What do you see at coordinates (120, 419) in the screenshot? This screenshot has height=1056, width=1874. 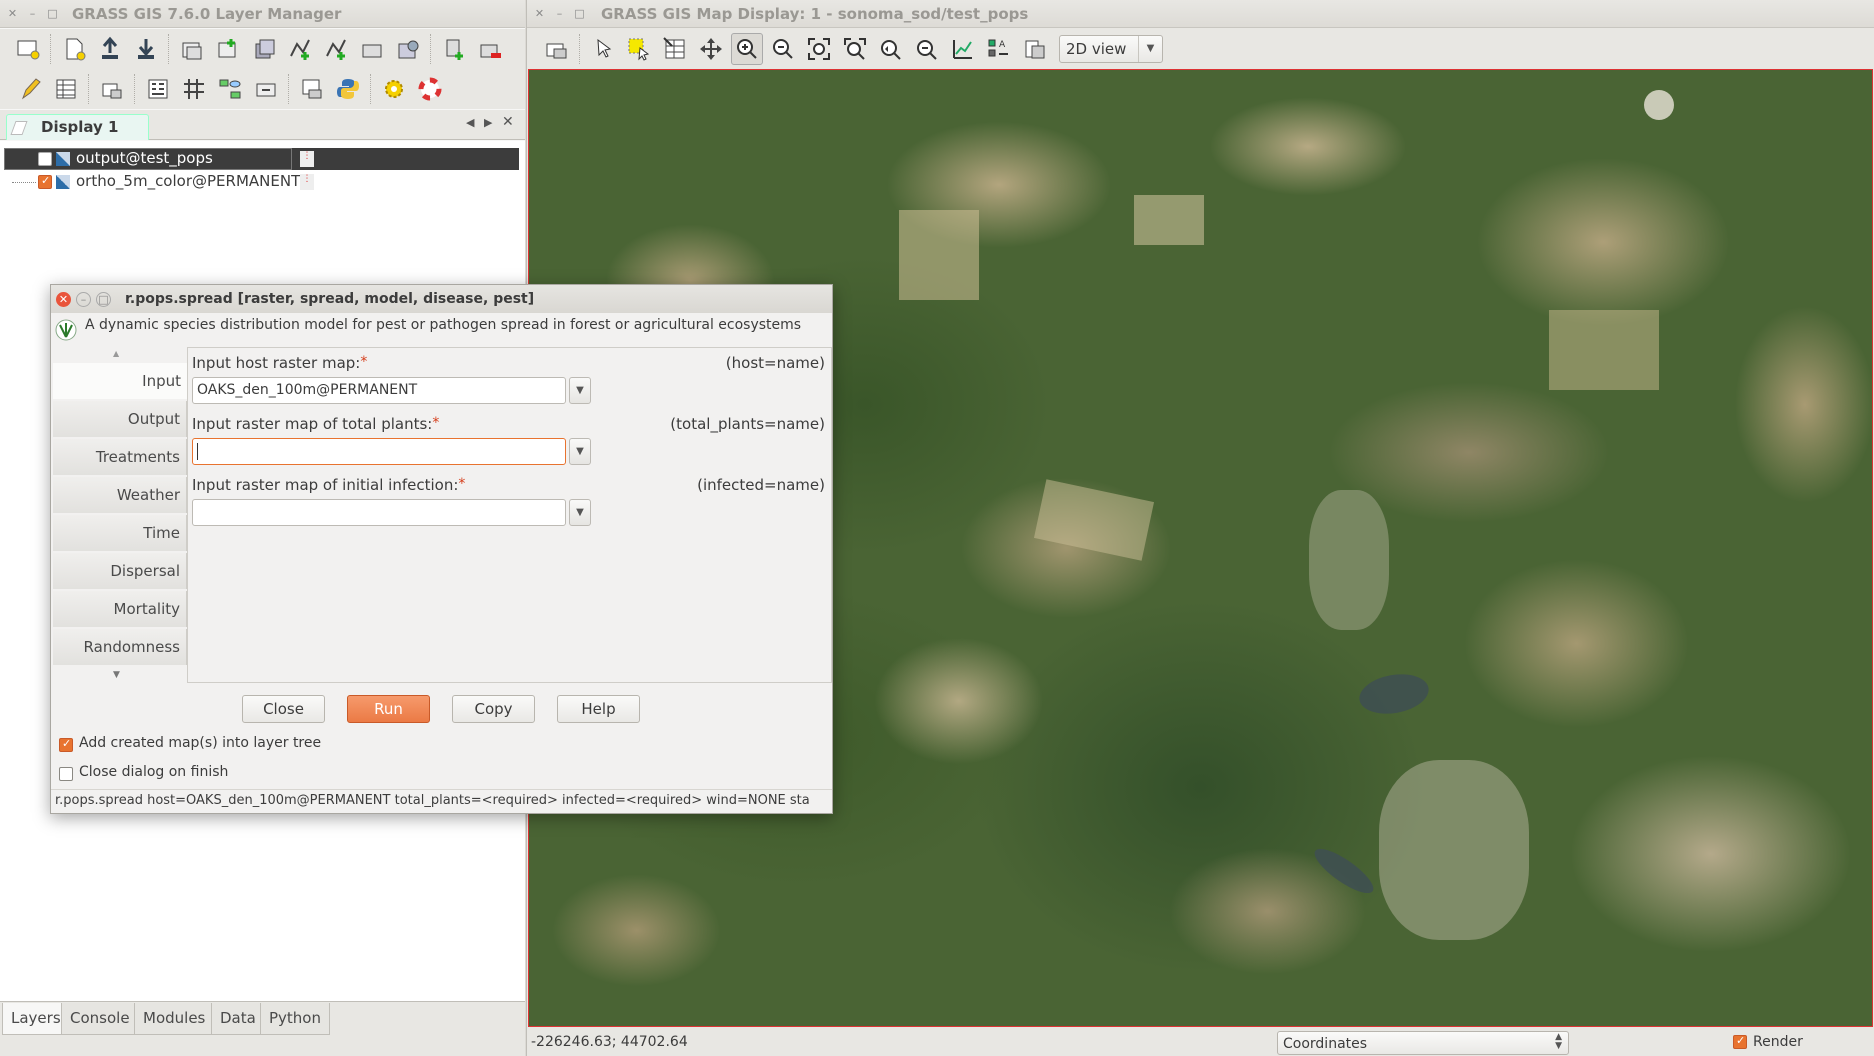 I see `nav-item-output: Output` at bounding box center [120, 419].